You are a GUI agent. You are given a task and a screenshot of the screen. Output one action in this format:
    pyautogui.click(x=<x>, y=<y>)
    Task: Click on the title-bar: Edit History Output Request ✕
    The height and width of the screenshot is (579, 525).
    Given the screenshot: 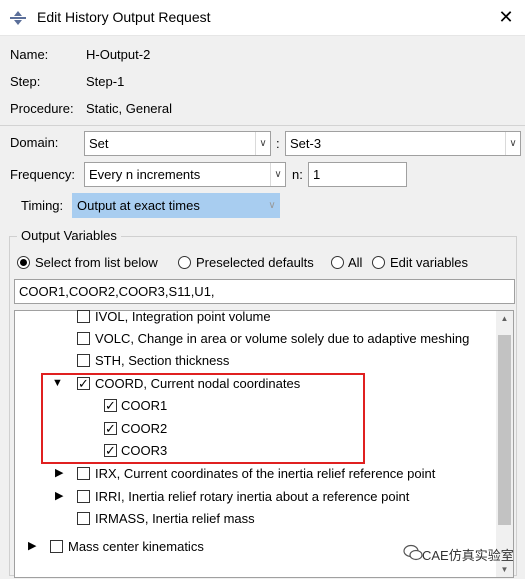 What is the action you would take?
    pyautogui.click(x=262, y=18)
    